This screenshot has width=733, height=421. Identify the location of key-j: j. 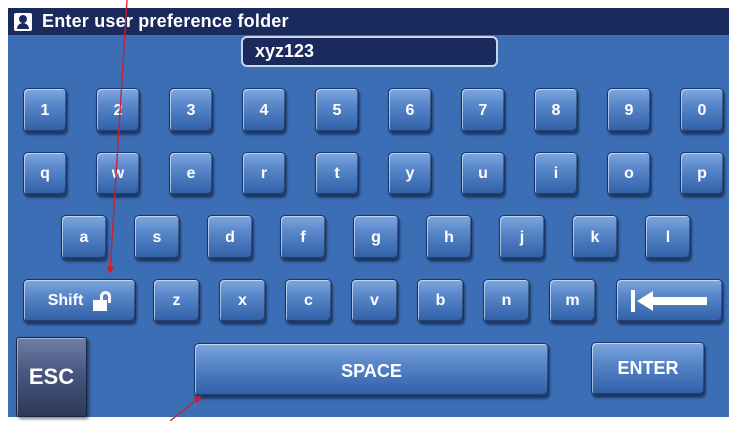
(522, 237).